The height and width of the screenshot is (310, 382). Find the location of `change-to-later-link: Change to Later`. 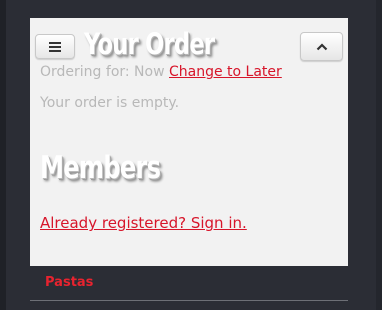

change-to-later-link: Change to Later is located at coordinates (225, 72).